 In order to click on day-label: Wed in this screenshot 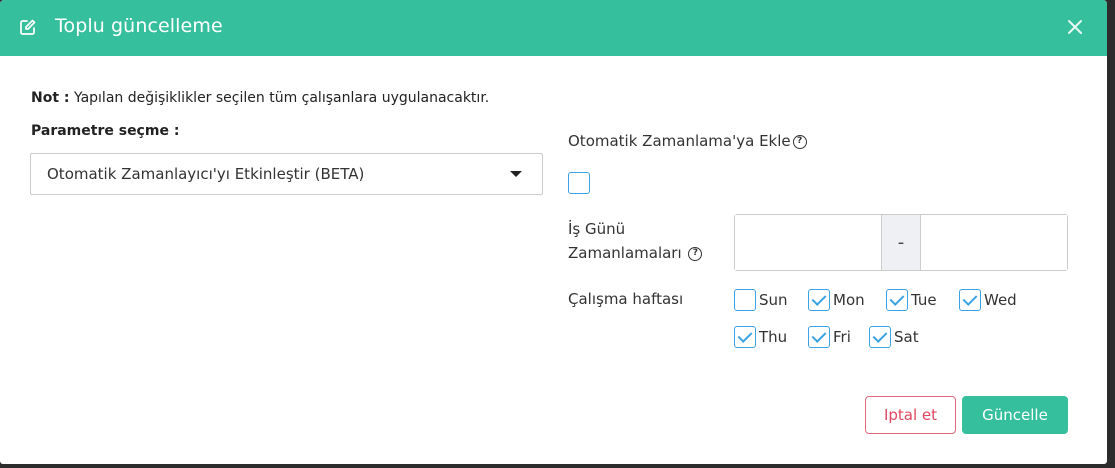, I will do `click(1000, 300)`.